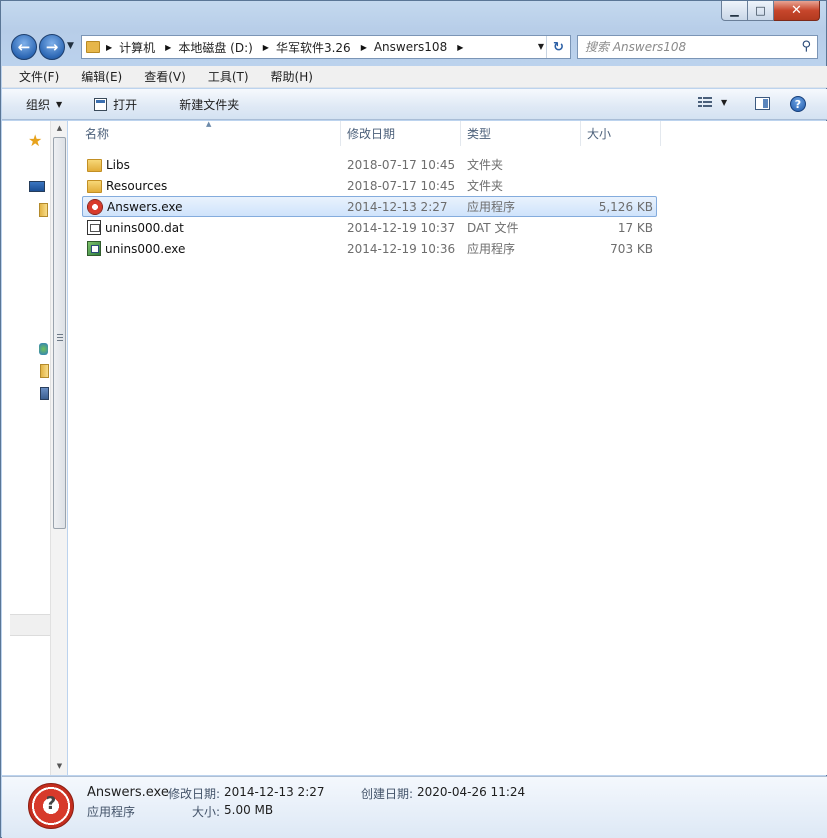 This screenshot has height=838, width=827. What do you see at coordinates (493, 228) in the screenshot?
I see `file-type: DAT 文件` at bounding box center [493, 228].